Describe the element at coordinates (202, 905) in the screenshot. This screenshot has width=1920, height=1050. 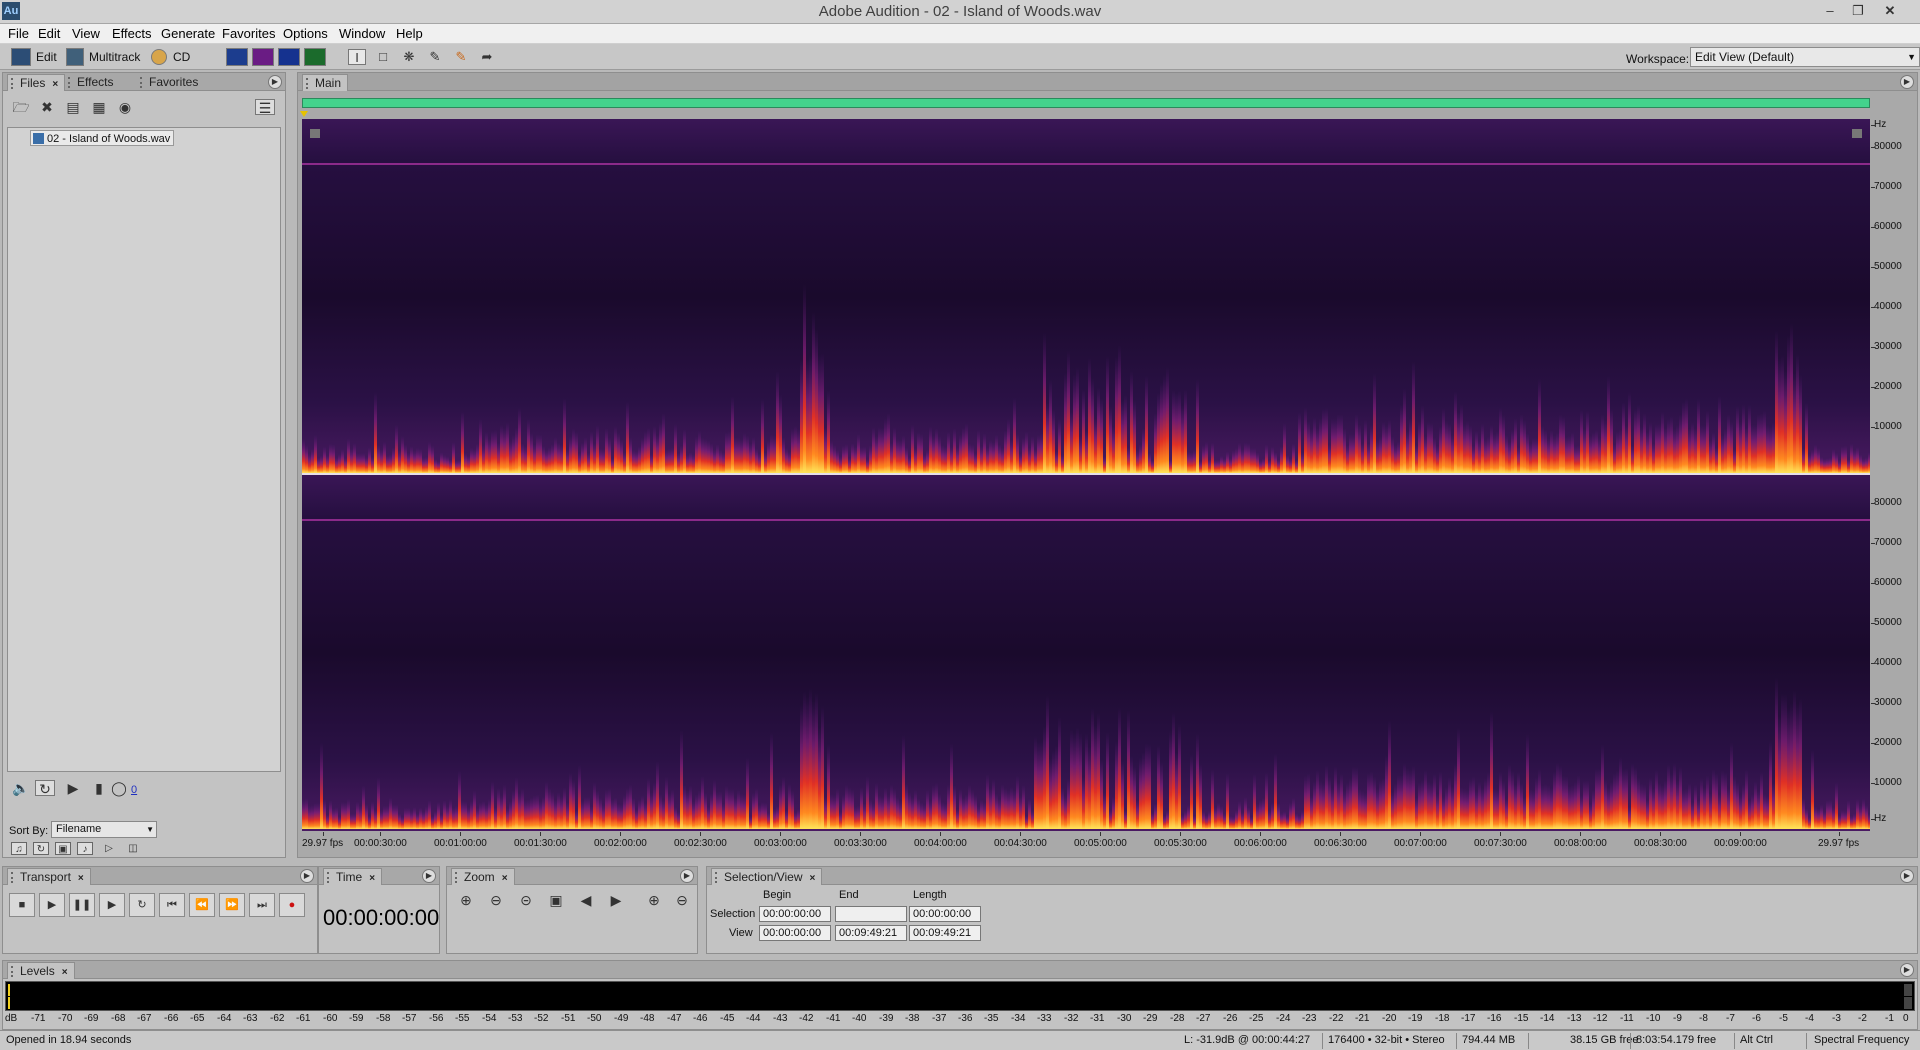
I see `rewind-button: ⏪` at that location.